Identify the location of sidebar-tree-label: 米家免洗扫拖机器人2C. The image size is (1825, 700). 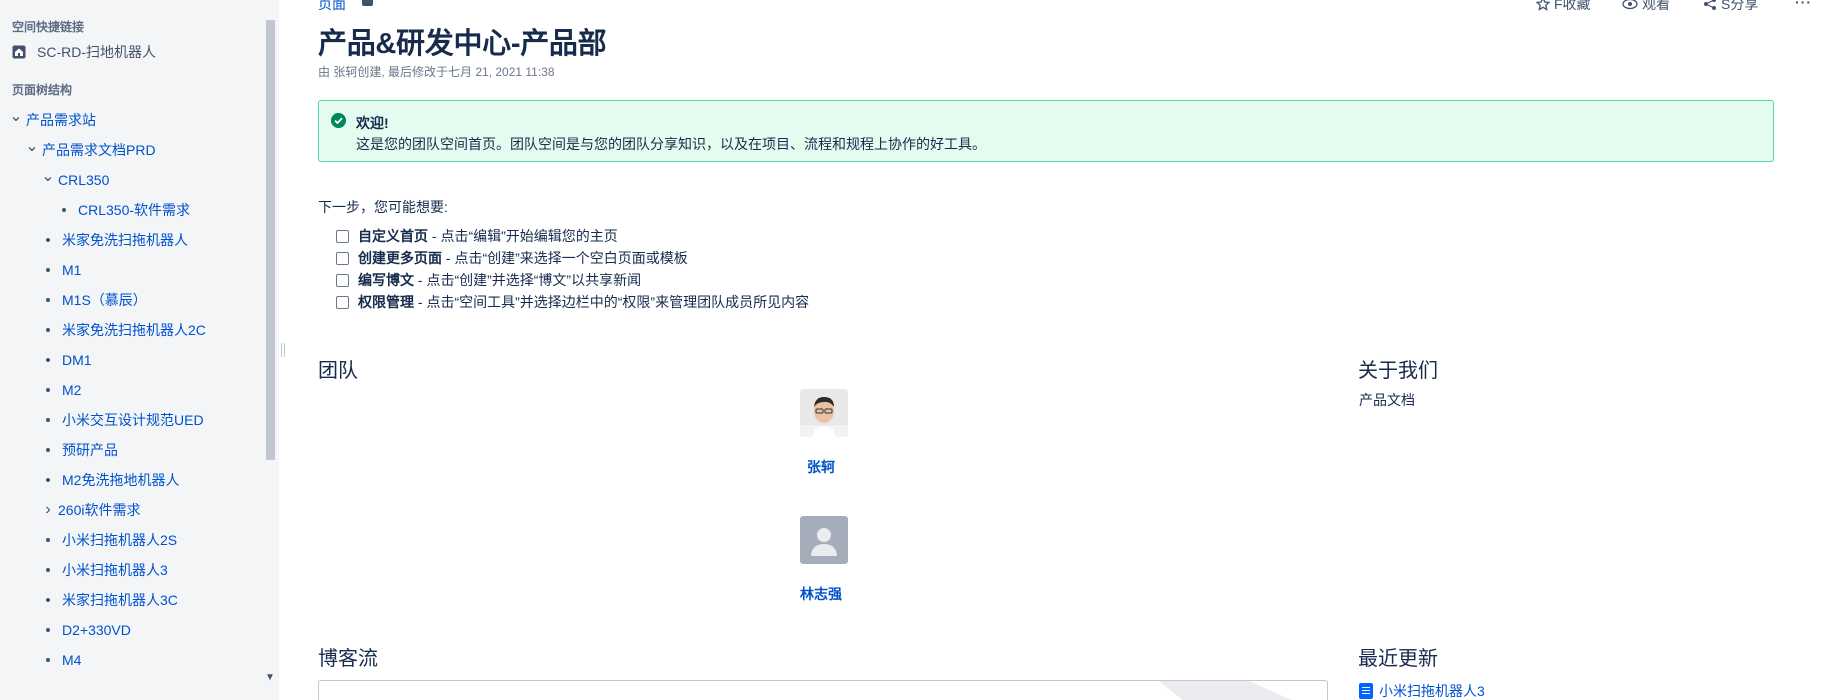
(134, 330).